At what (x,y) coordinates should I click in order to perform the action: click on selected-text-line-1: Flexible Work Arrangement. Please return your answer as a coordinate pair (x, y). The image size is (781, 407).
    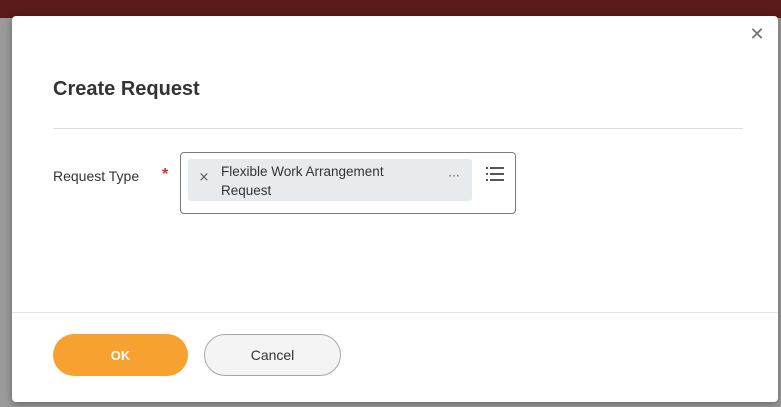
    Looking at the image, I should click on (302, 171).